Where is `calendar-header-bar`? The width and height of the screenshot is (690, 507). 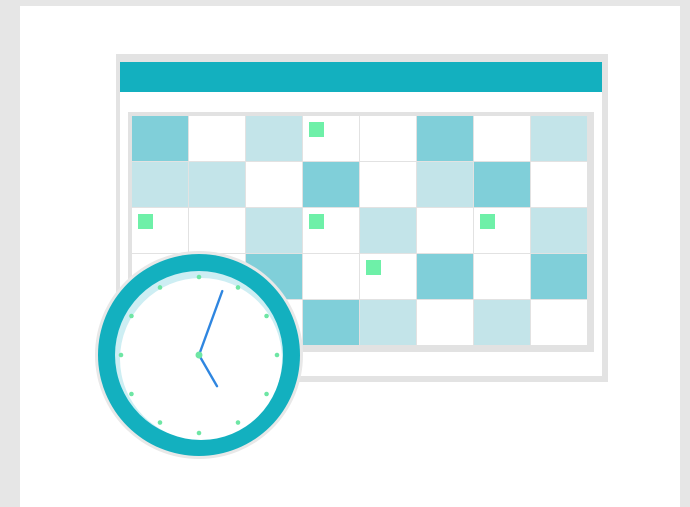 calendar-header-bar is located at coordinates (361, 77).